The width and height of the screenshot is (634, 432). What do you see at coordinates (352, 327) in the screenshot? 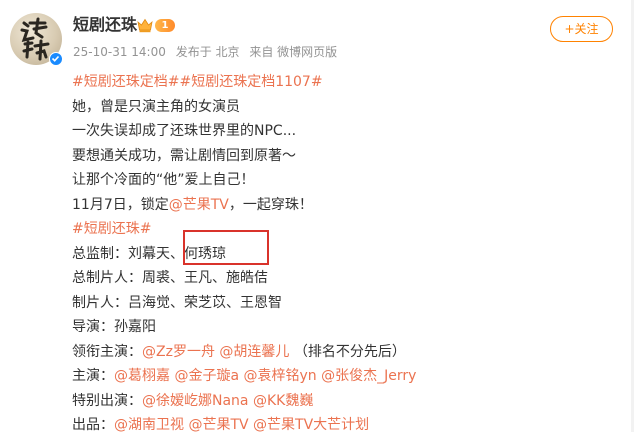
I see `content-line: 导演：孙嘉阳` at bounding box center [352, 327].